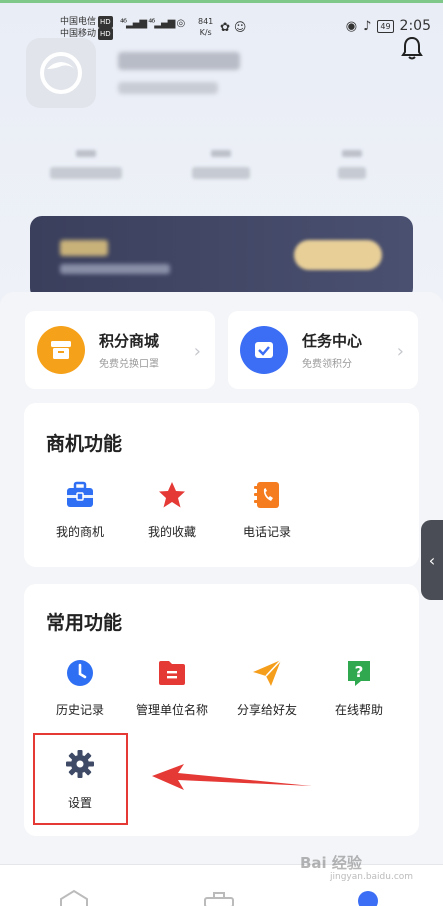 This screenshot has width=443, height=906. Describe the element at coordinates (415, 26) in the screenshot. I see `clock: 2:05` at that location.